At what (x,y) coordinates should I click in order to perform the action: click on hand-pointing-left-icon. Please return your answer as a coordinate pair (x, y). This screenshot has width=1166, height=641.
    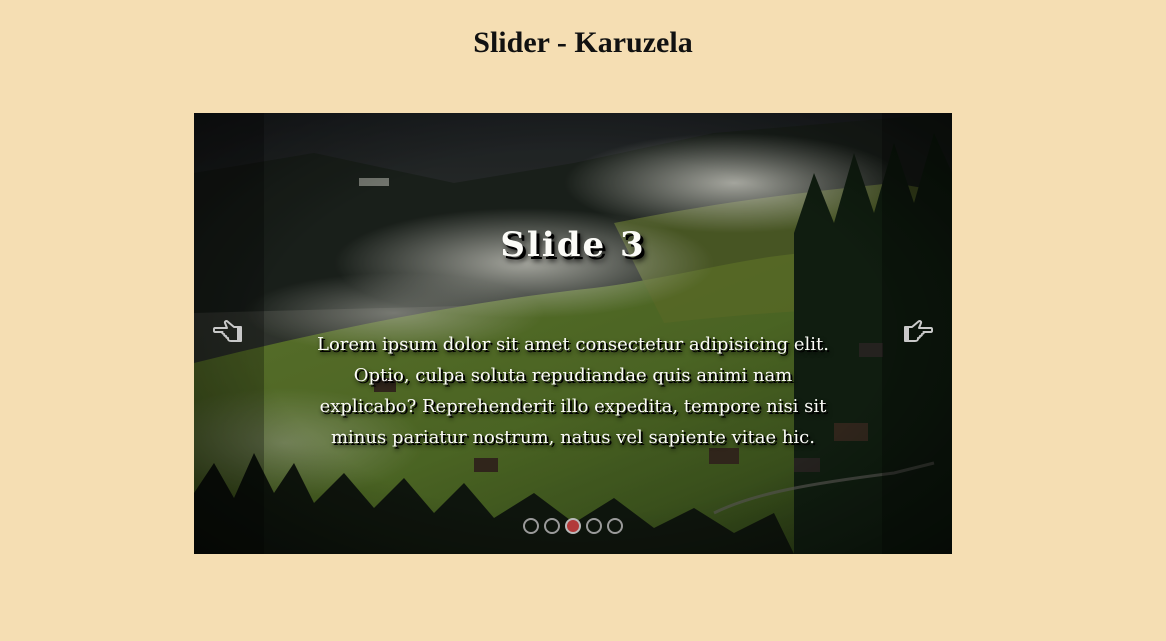
    Looking at the image, I should click on (227, 331).